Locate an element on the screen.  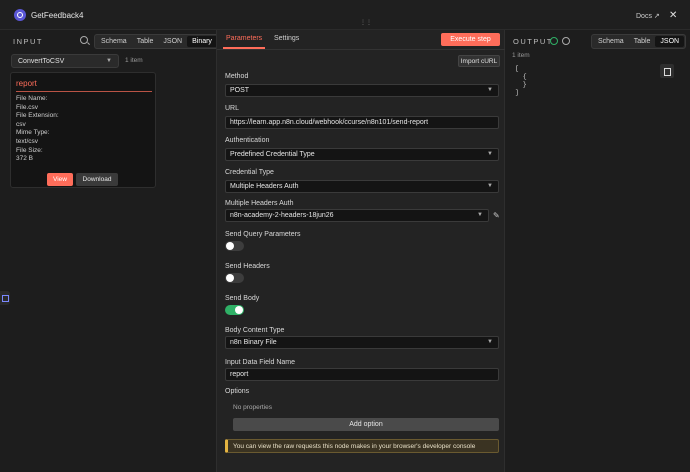
method-select: POST ▼ is located at coordinates (362, 90).